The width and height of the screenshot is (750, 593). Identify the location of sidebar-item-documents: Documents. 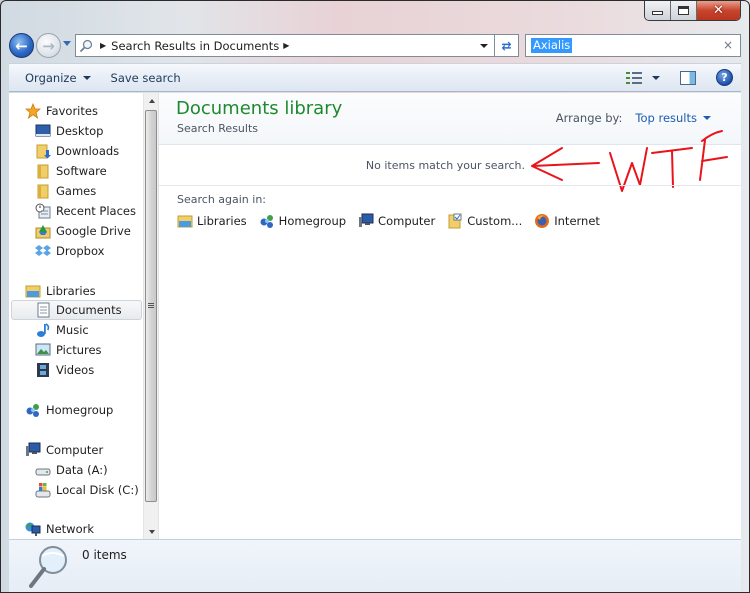
(76, 310).